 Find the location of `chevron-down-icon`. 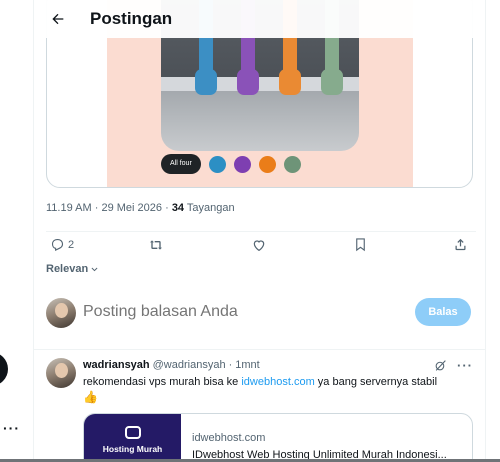

chevron-down-icon is located at coordinates (94, 269).